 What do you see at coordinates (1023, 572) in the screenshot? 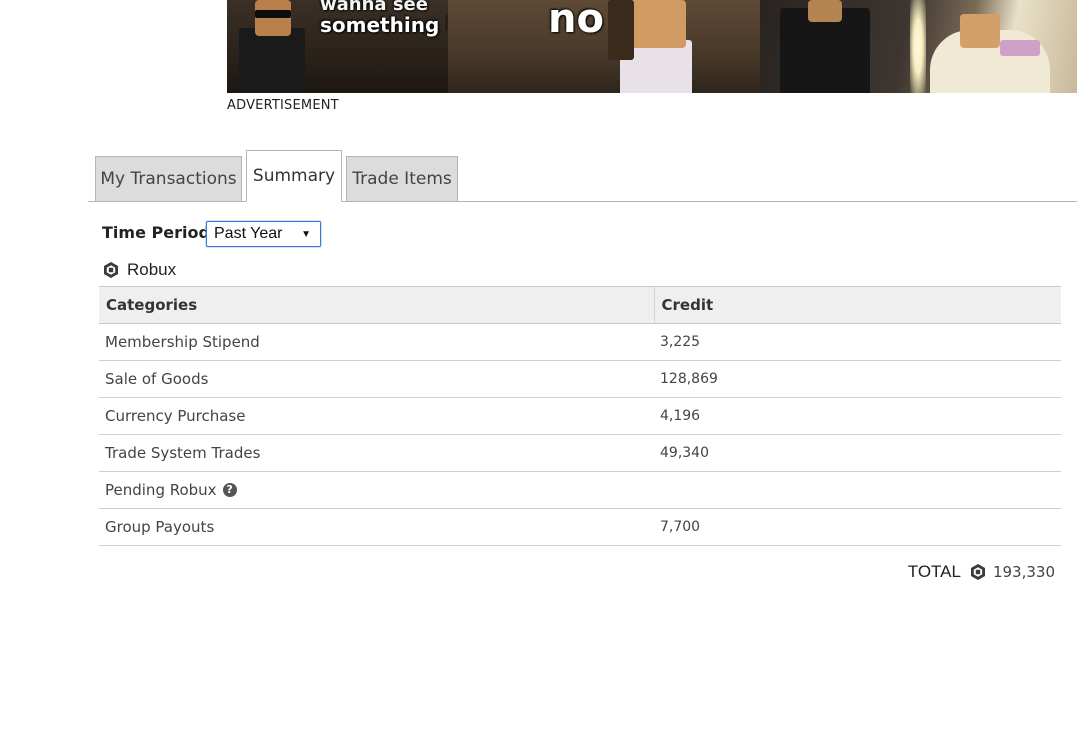
I see `total-value: 193,330` at bounding box center [1023, 572].